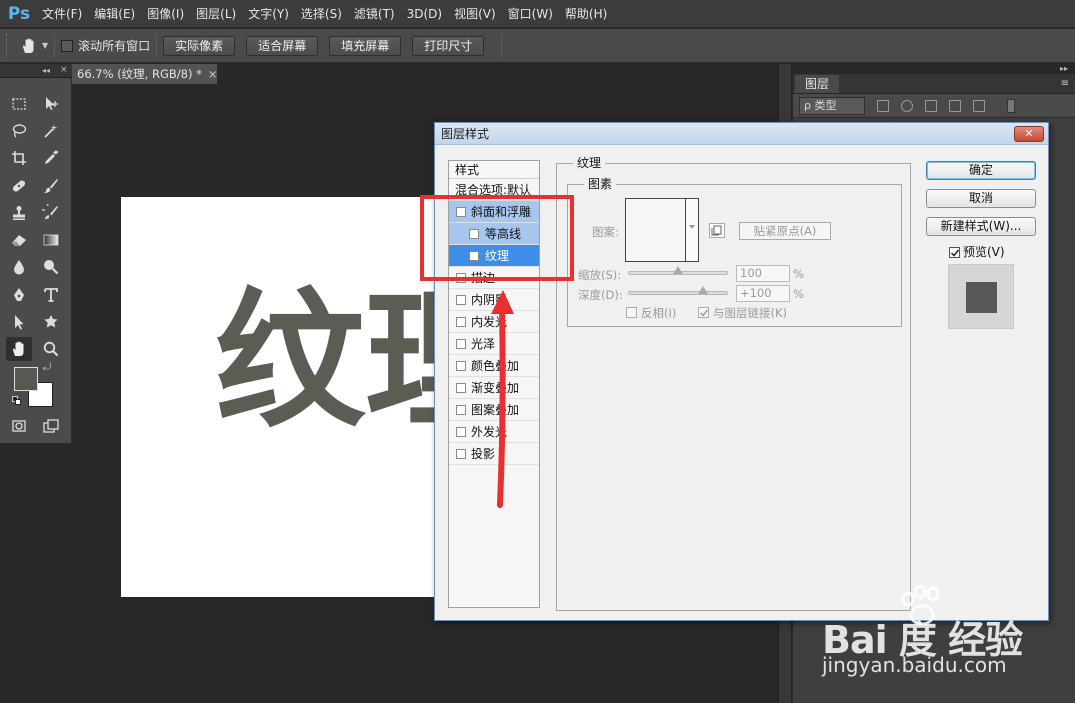 The width and height of the screenshot is (1075, 703). Describe the element at coordinates (984, 252) in the screenshot. I see `preview-label: 预览(V)` at that location.